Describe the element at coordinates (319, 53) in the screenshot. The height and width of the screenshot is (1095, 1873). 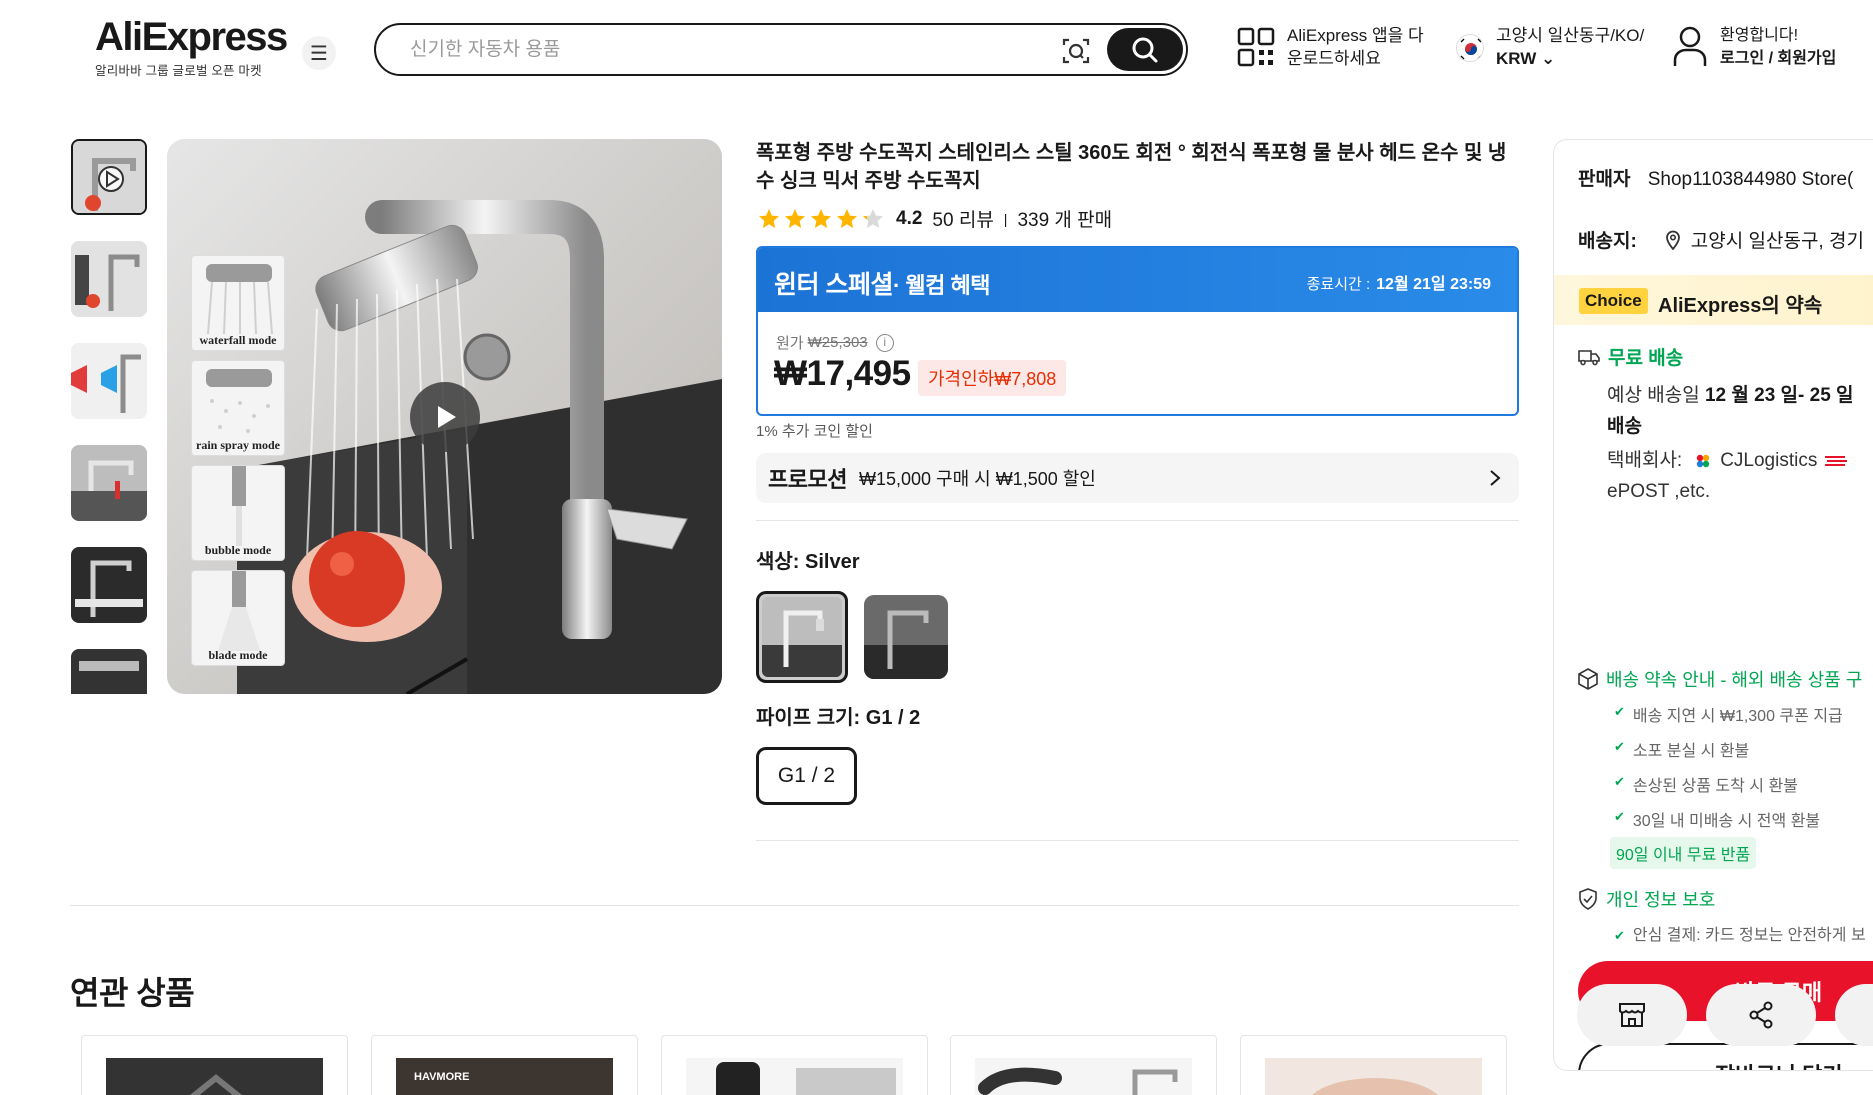
I see `menu-icon: ☰` at that location.